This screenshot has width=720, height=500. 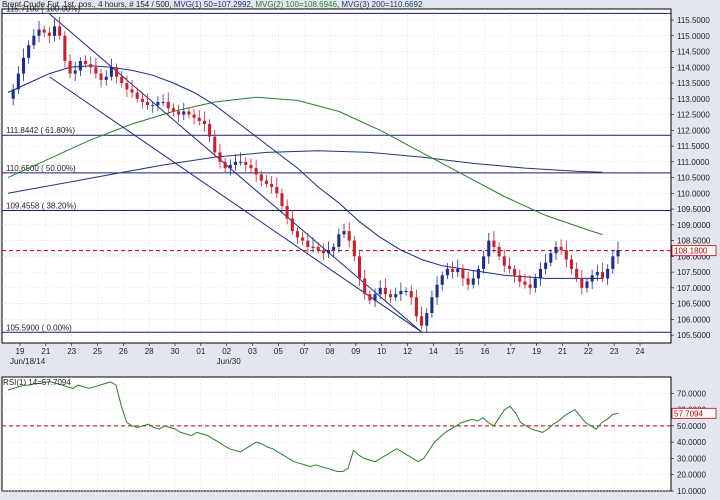 What do you see at coordinates (693, 99) in the screenshot?
I see `price-tick-label: 113.0000` at bounding box center [693, 99].